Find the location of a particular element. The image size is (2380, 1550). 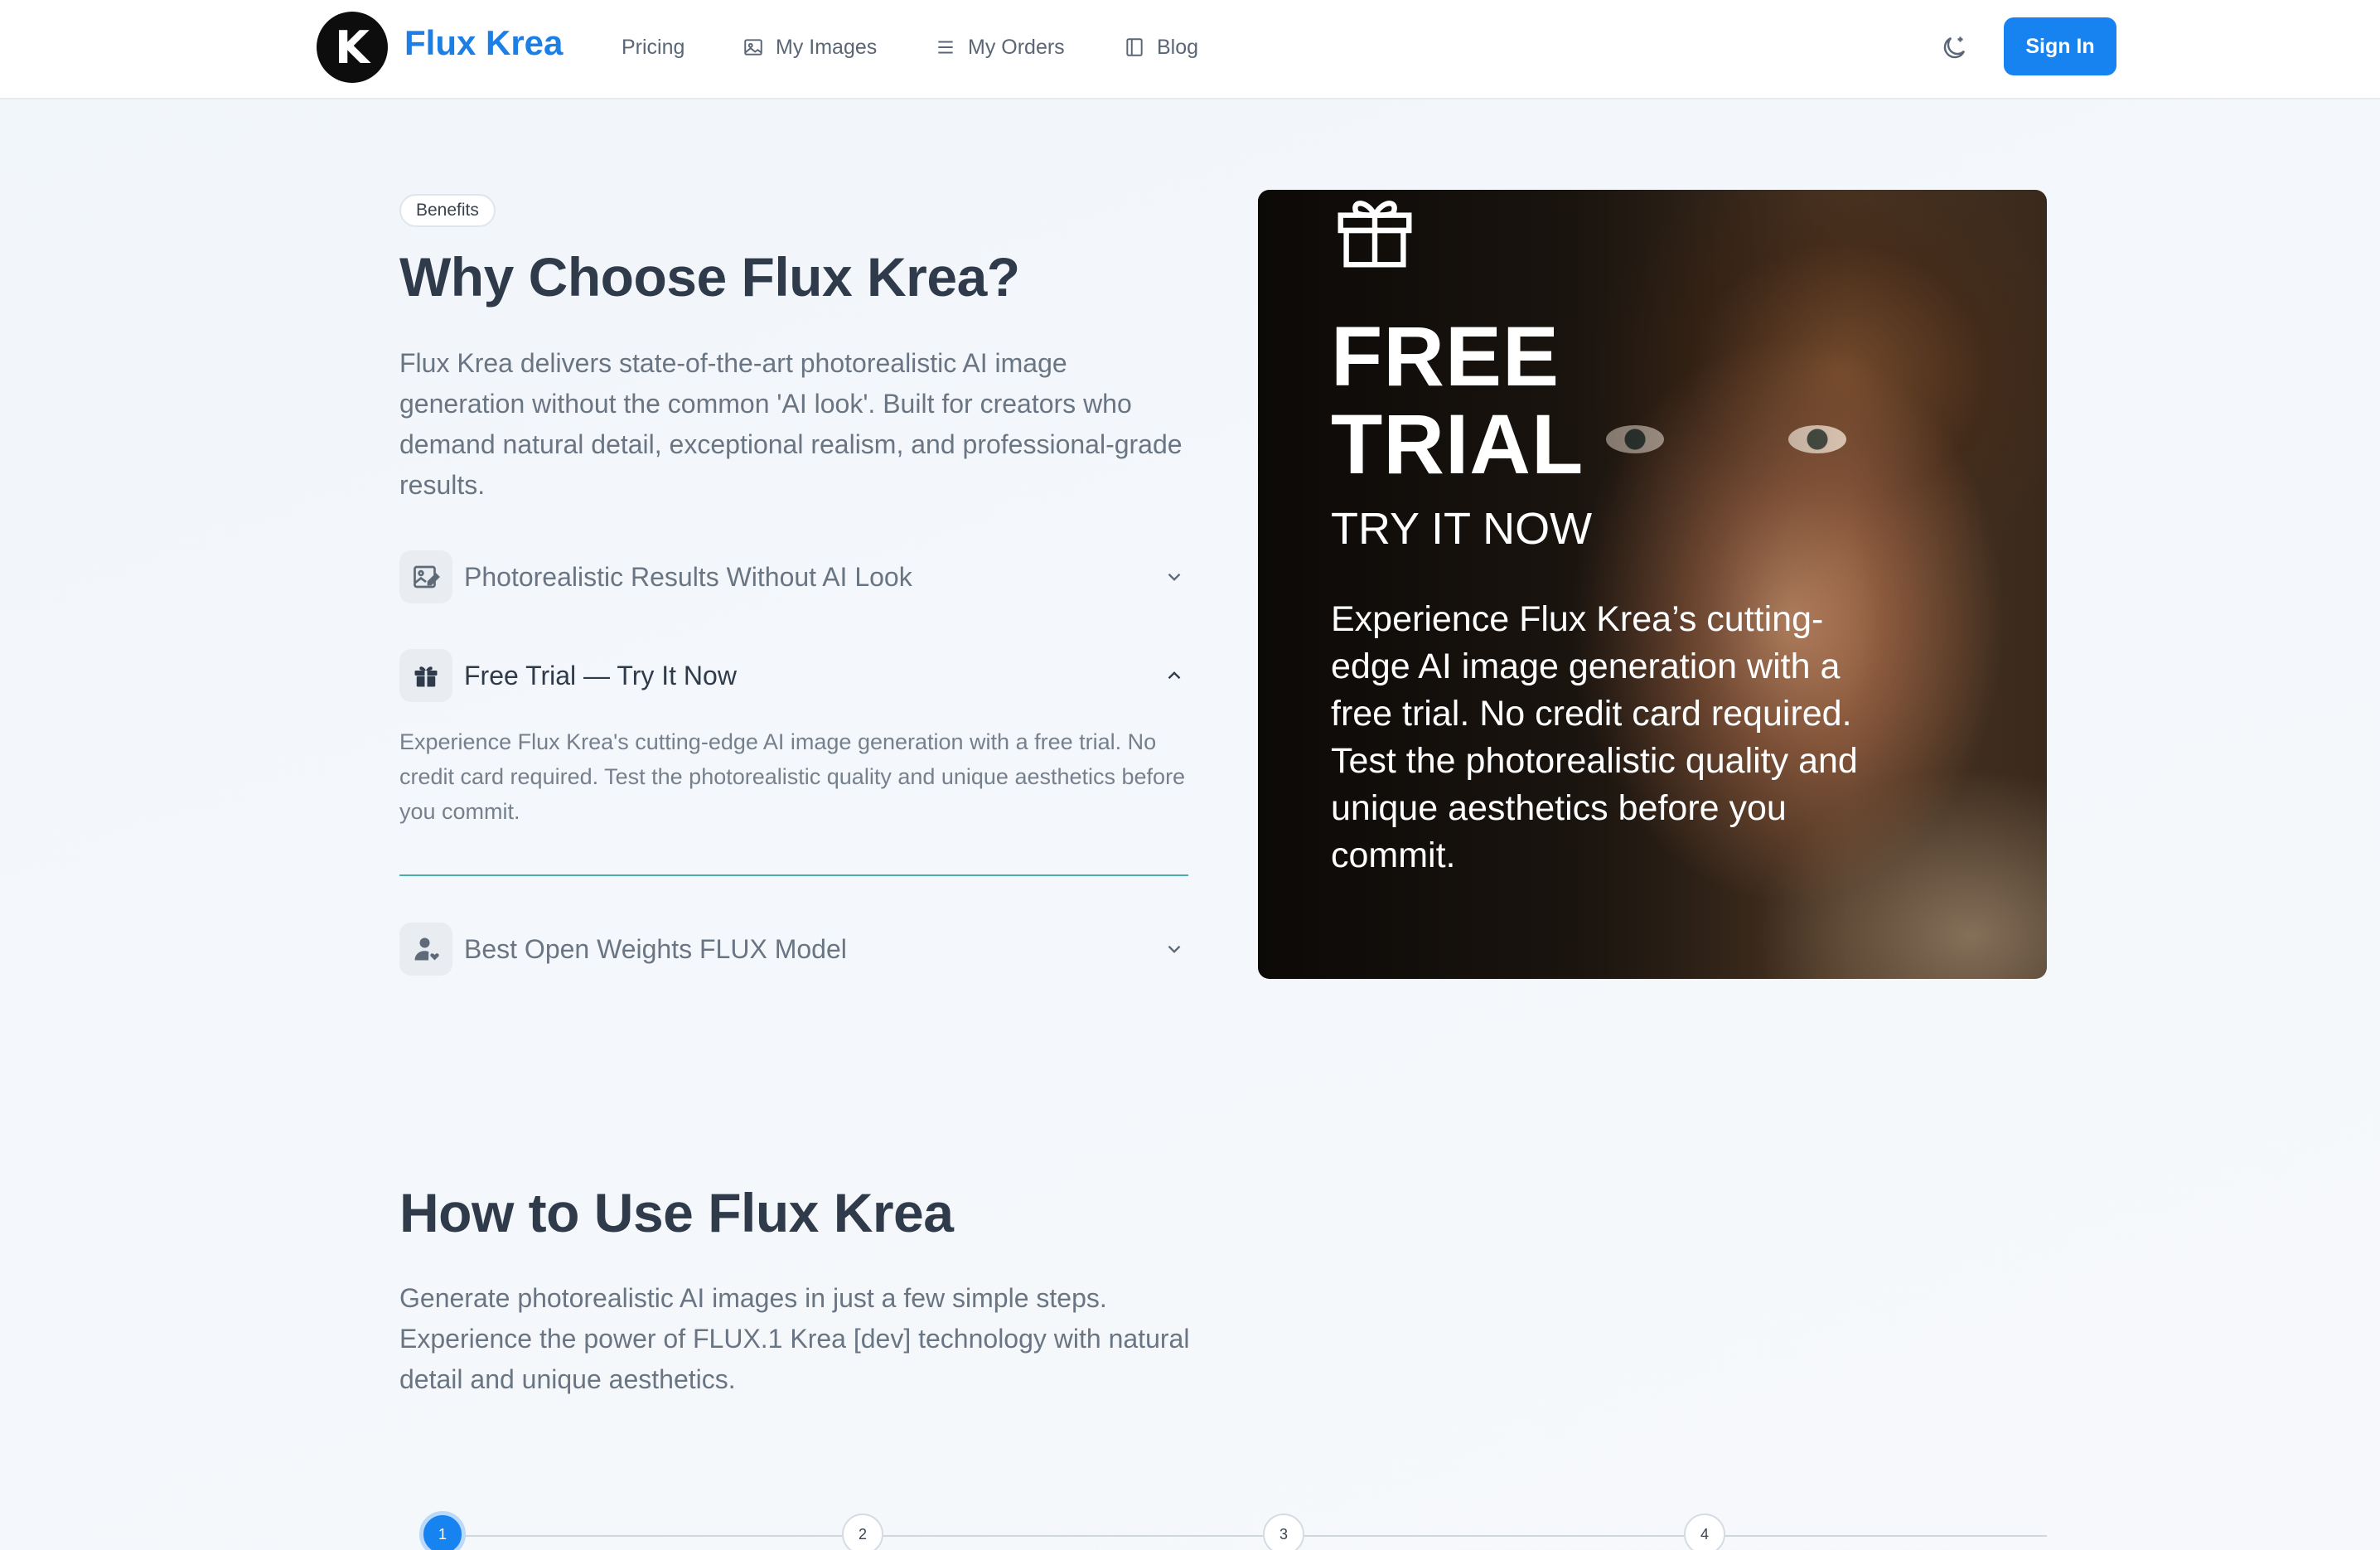

nav-pricing-label: Pricing is located at coordinates (653, 47).